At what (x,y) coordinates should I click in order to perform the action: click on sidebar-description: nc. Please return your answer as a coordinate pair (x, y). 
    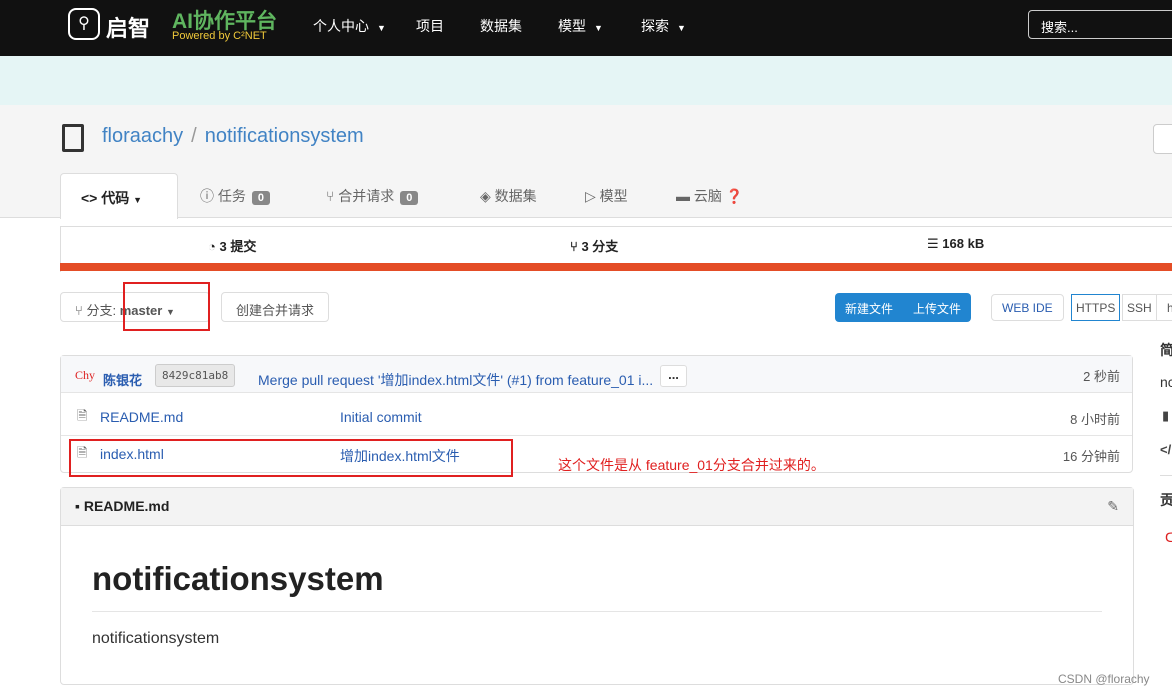
    Looking at the image, I should click on (1166, 382).